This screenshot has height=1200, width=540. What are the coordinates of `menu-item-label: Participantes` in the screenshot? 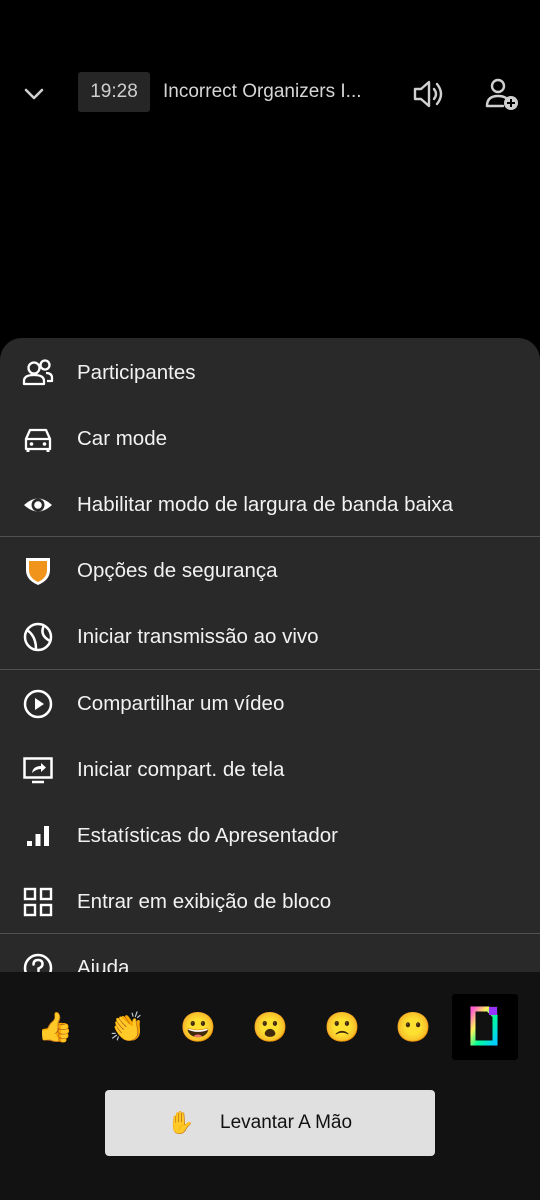 It's located at (136, 372).